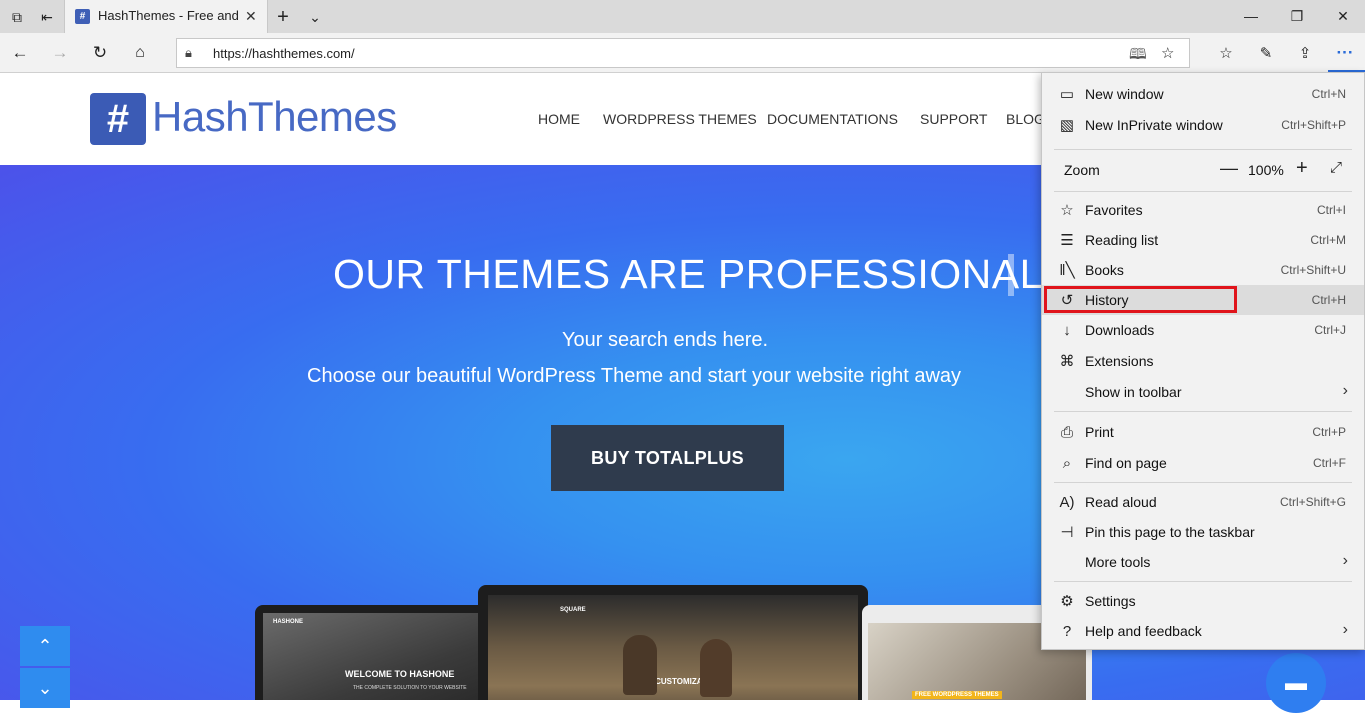 The height and width of the screenshot is (713, 1365). I want to click on nav-wordpress-themes: WORDPRESS THEMES, so click(680, 119).